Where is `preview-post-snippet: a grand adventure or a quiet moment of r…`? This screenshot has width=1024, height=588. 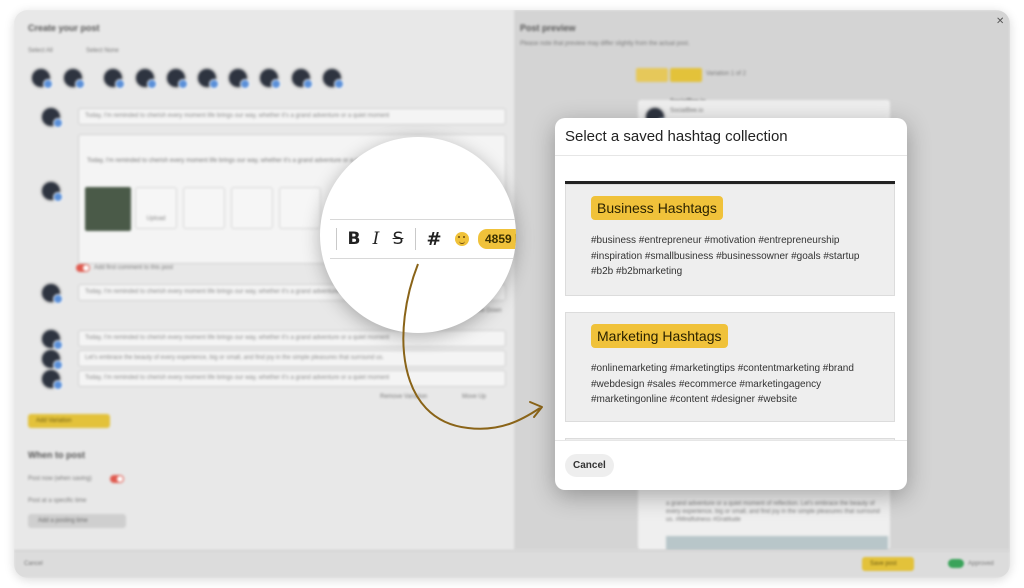 preview-post-snippet: a grand adventure or a quiet moment of r… is located at coordinates (773, 512).